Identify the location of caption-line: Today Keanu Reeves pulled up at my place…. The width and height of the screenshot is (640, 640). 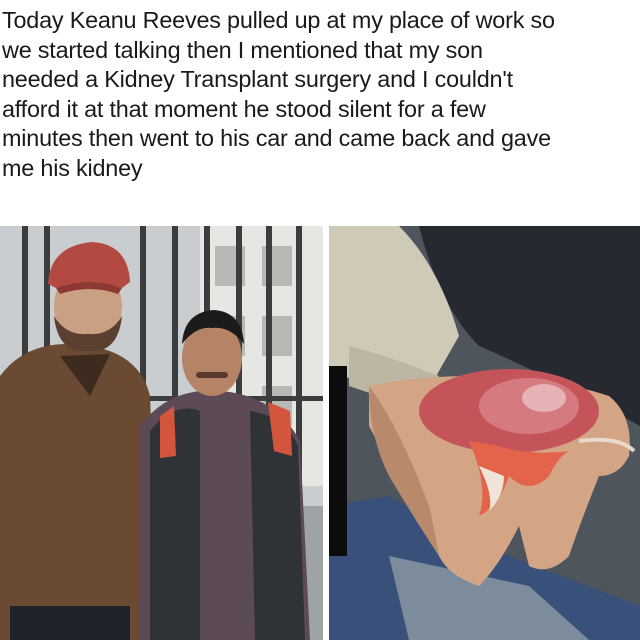
(278, 20).